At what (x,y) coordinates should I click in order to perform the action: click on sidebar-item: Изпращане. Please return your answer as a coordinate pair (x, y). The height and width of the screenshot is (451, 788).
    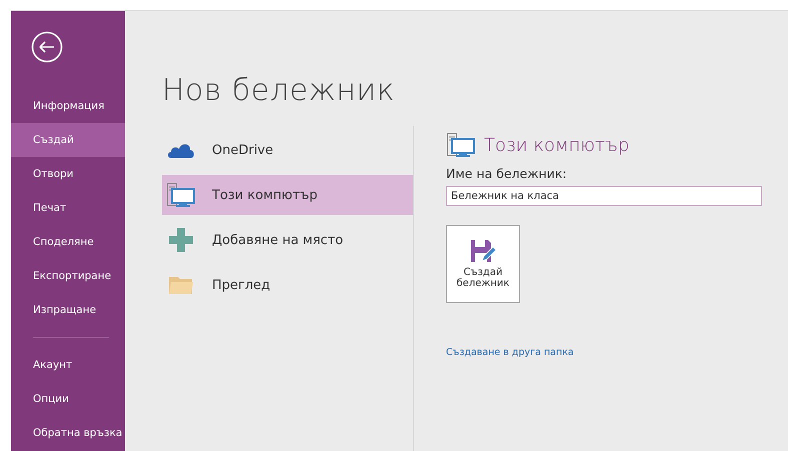
    Looking at the image, I should click on (68, 310).